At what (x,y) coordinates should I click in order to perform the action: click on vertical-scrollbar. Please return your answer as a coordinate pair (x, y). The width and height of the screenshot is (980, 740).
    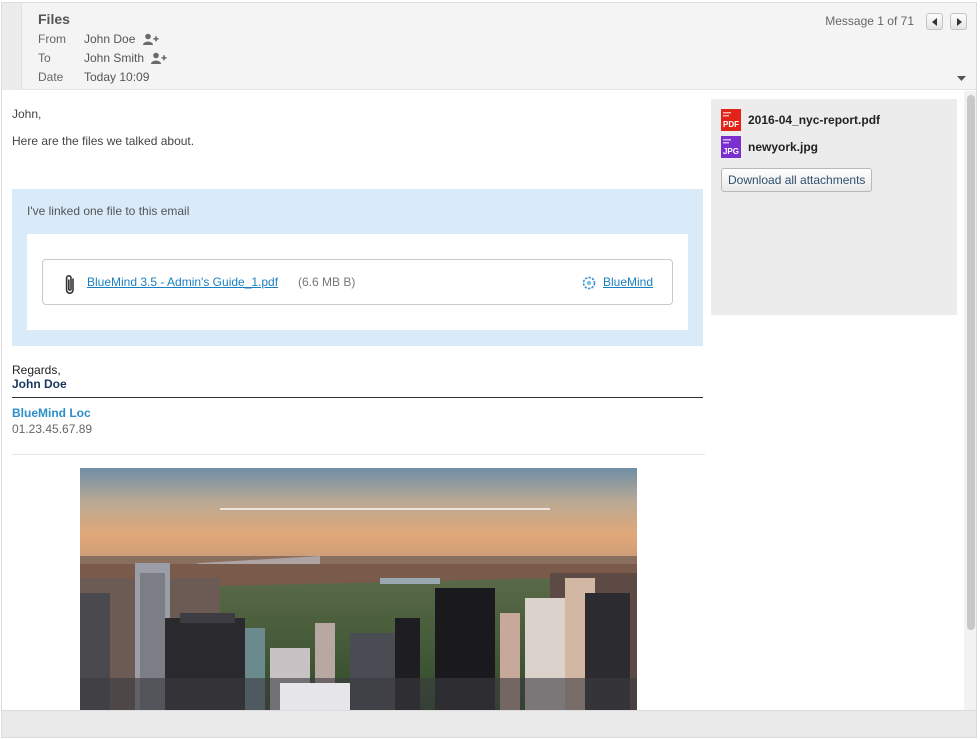
    Looking at the image, I should click on (970, 401).